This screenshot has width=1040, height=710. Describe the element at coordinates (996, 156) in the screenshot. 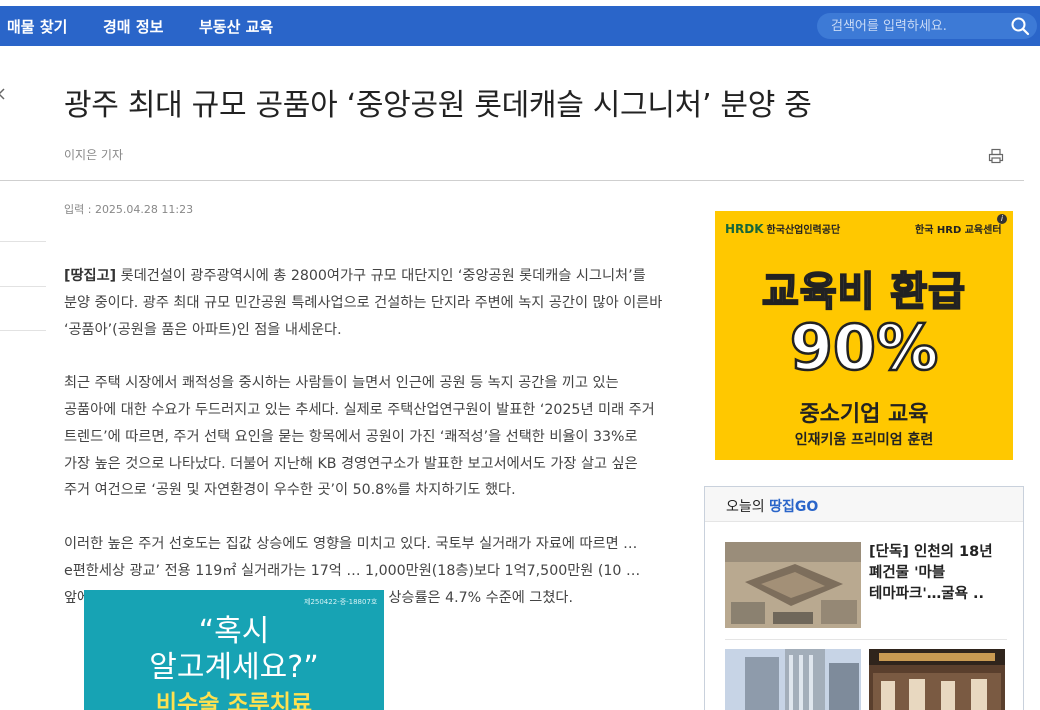

I see `print-icon` at that location.